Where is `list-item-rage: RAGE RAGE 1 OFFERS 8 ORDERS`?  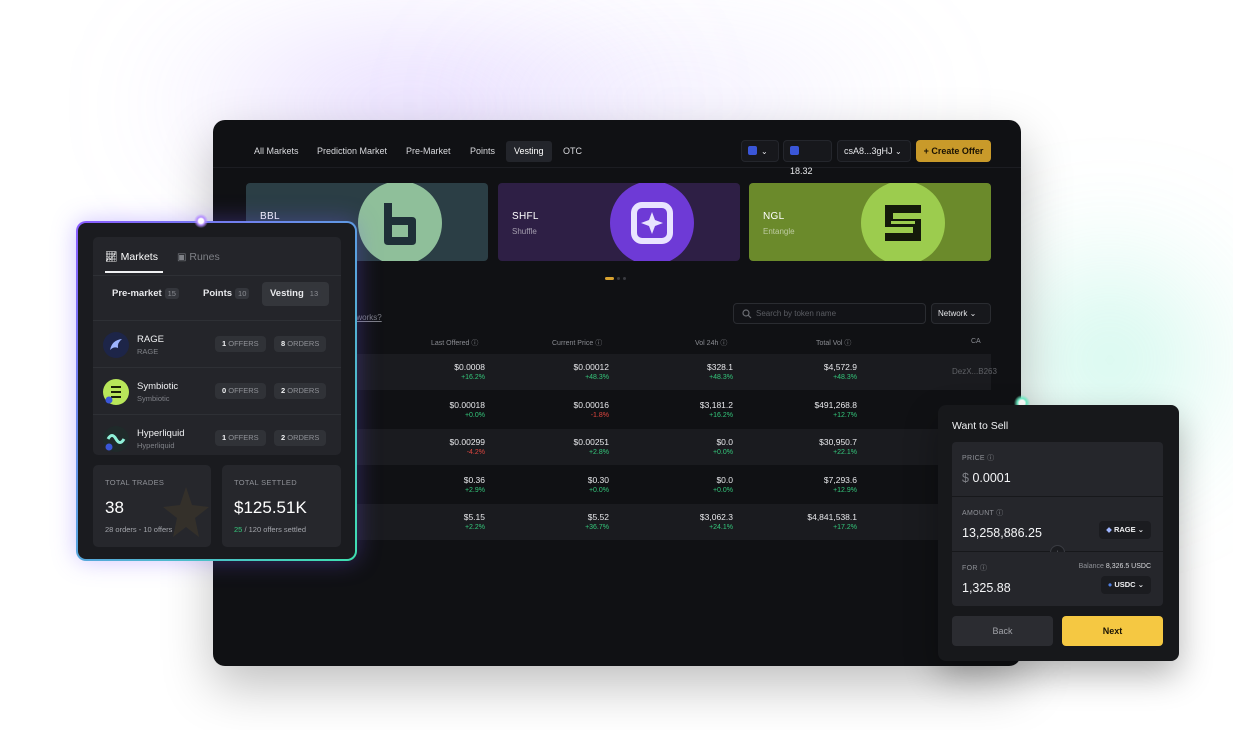
list-item-rage: RAGE RAGE 1 OFFERS 8 ORDERS is located at coordinates (217, 343).